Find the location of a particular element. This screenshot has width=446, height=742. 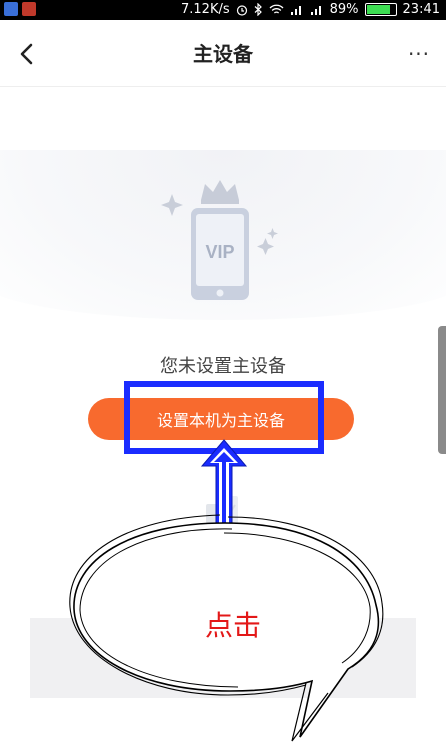

vip-badge-text: VIP is located at coordinates (219, 252).